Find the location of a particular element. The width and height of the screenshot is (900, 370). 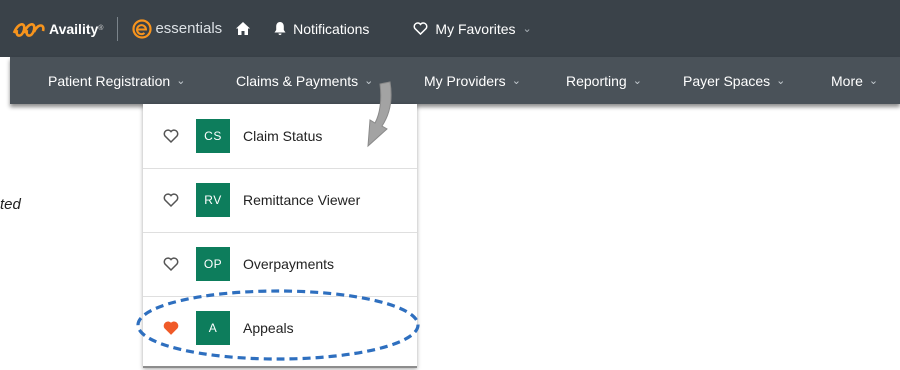

menu-item-label: Remittance Viewer is located at coordinates (302, 200).